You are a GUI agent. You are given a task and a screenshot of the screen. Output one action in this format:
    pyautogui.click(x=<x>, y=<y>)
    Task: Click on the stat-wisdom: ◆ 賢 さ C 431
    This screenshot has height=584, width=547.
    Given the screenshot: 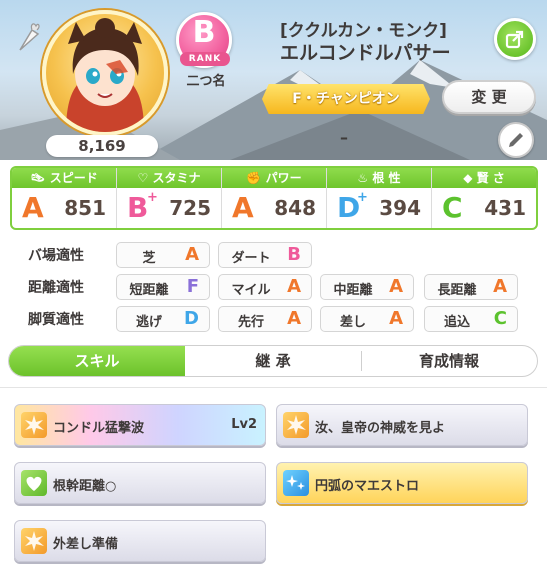 What is the action you would take?
    pyautogui.click(x=484, y=198)
    